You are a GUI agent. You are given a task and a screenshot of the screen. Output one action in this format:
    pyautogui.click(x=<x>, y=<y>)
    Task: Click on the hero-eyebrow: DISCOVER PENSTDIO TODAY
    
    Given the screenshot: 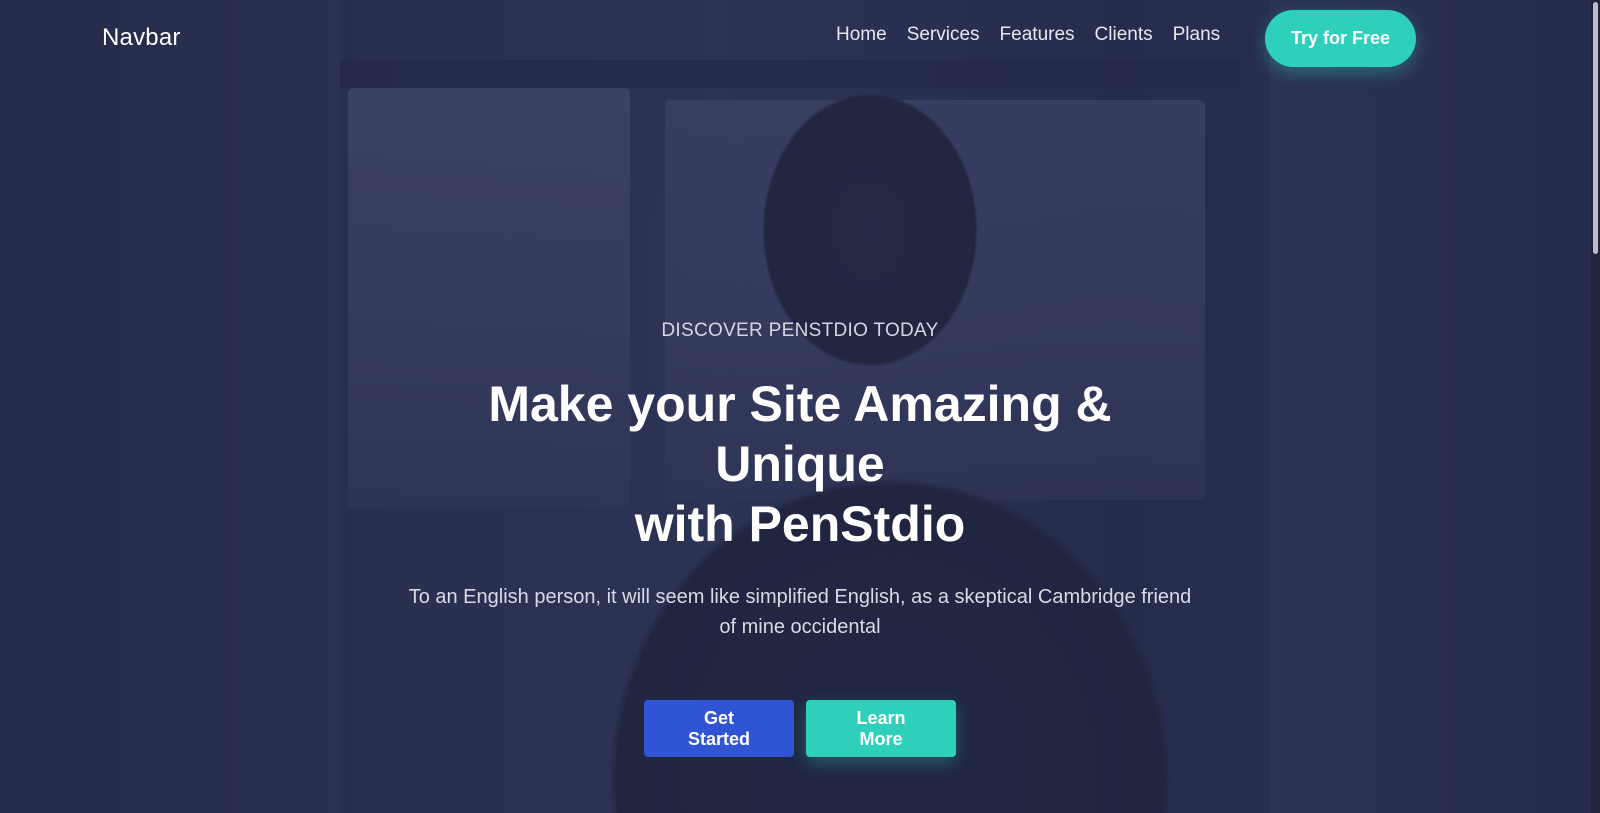 What is the action you would take?
    pyautogui.click(x=800, y=330)
    